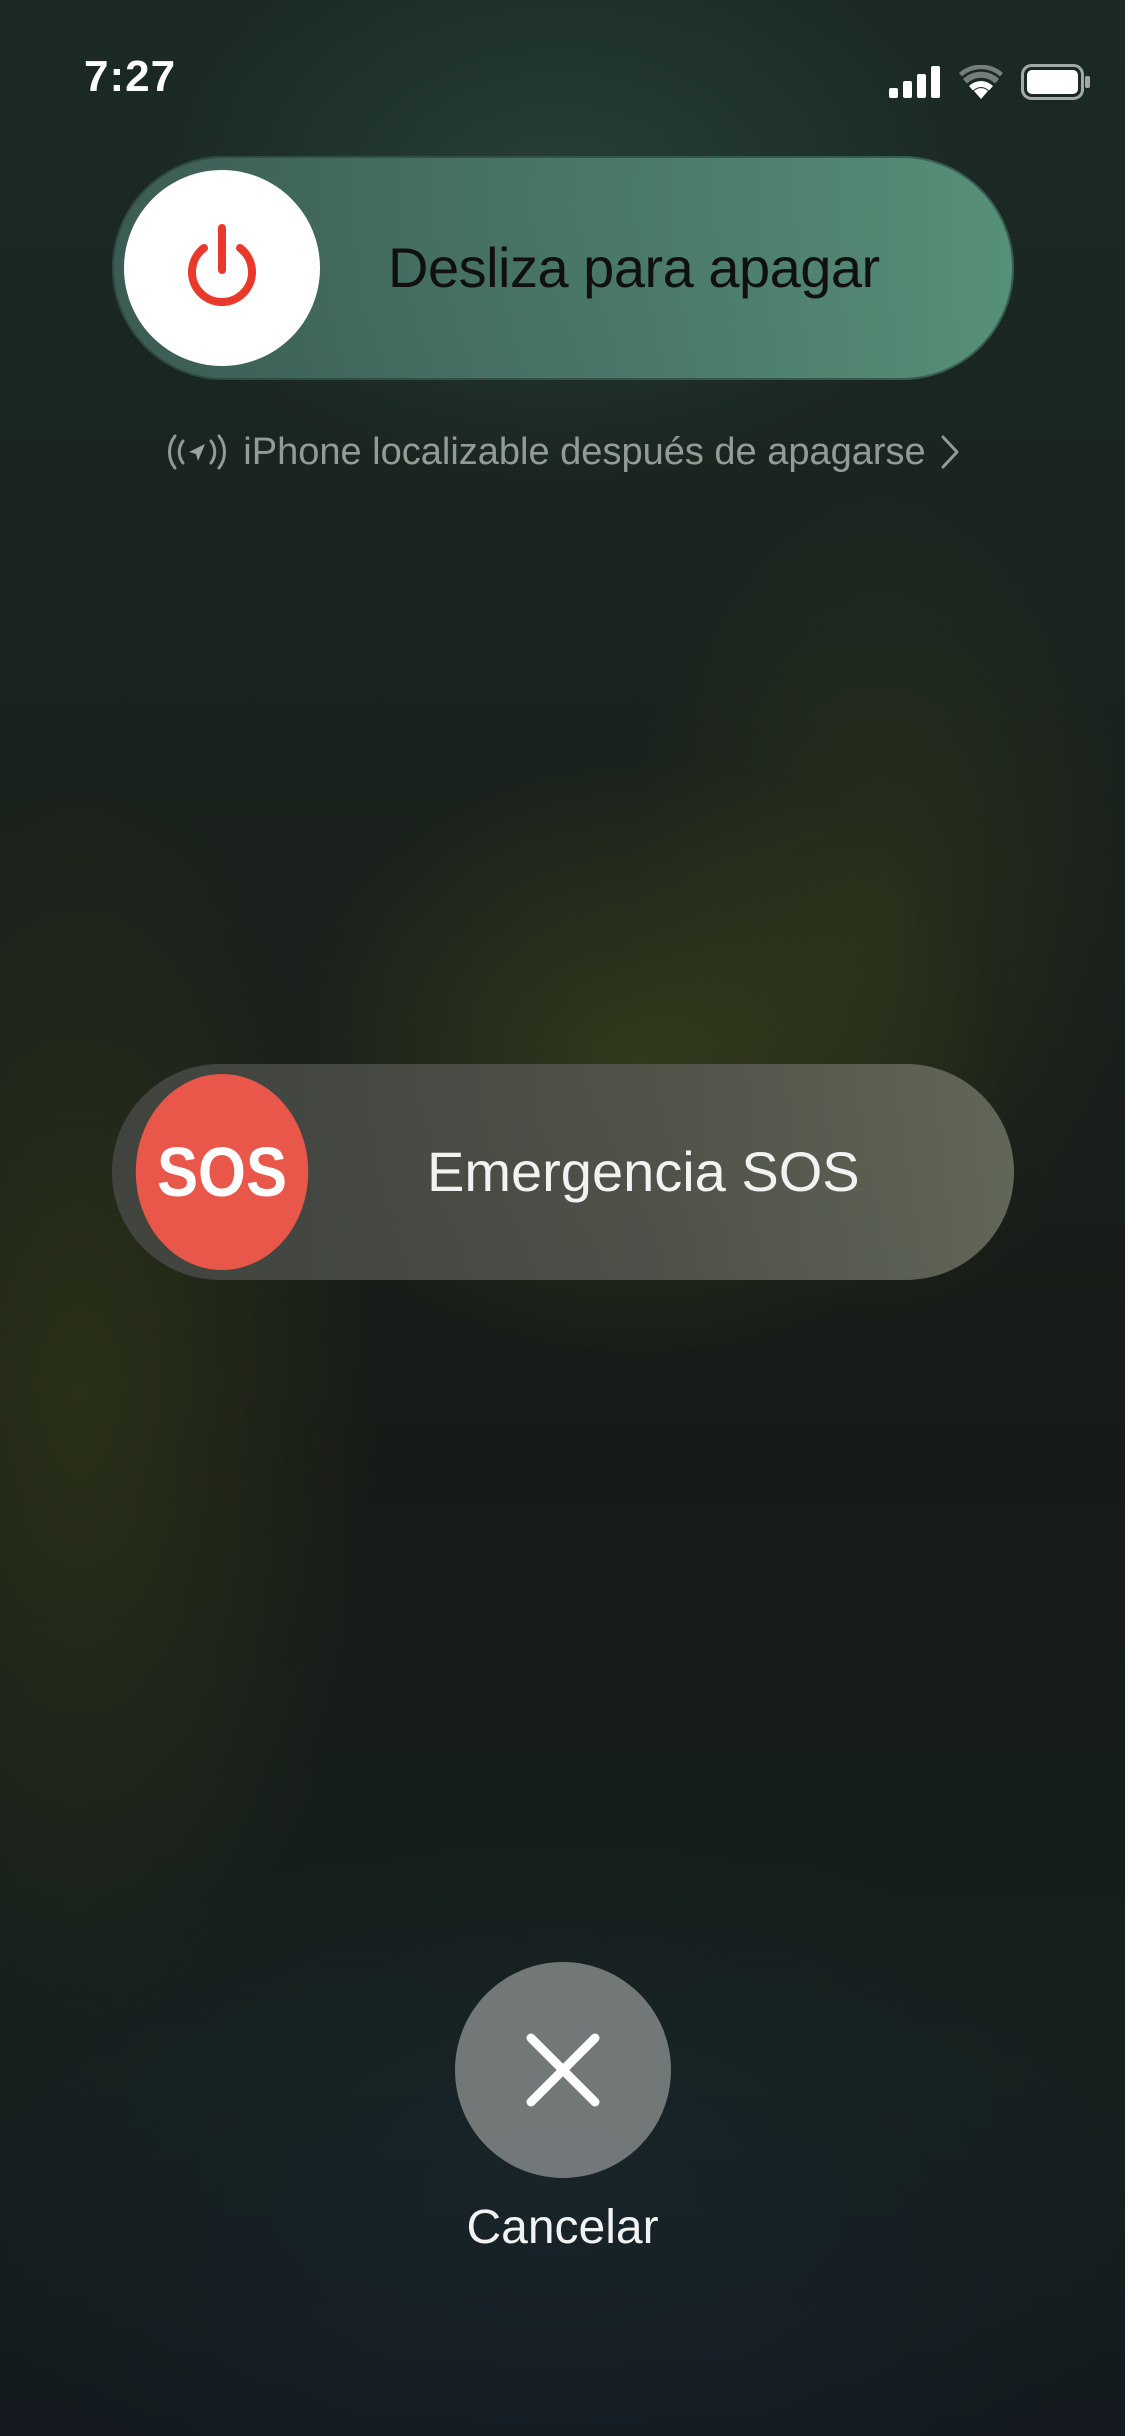 Image resolution: width=1125 pixels, height=2436 pixels. Describe the element at coordinates (197, 452) in the screenshot. I see `find-my-icon` at that location.